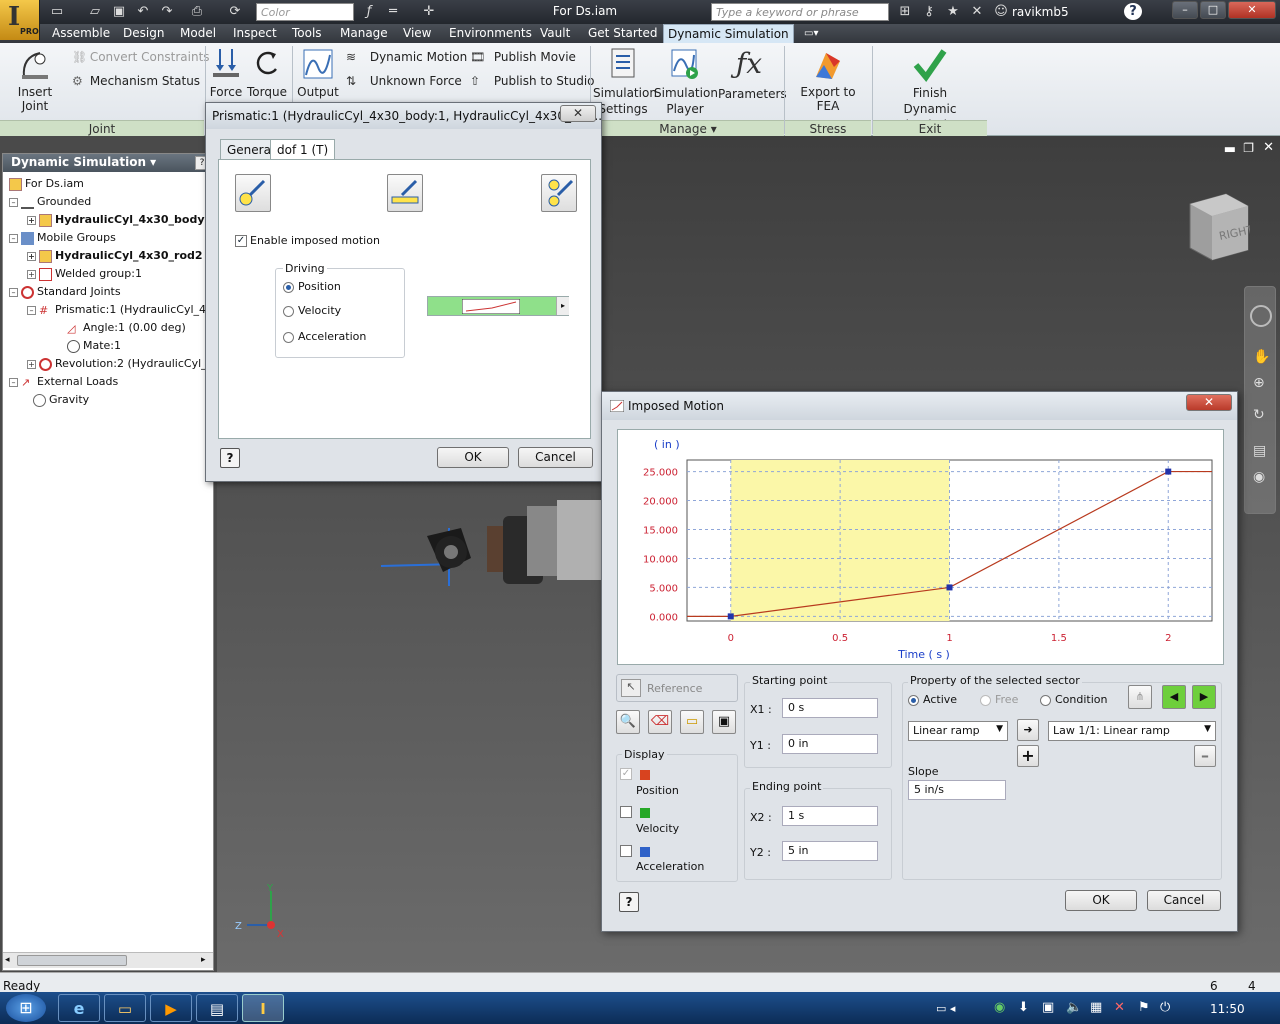 Image resolution: width=1280 pixels, height=1024 pixels. I want to click on mechanism-status-button: ⚙ Mechanism Status, so click(136, 81).